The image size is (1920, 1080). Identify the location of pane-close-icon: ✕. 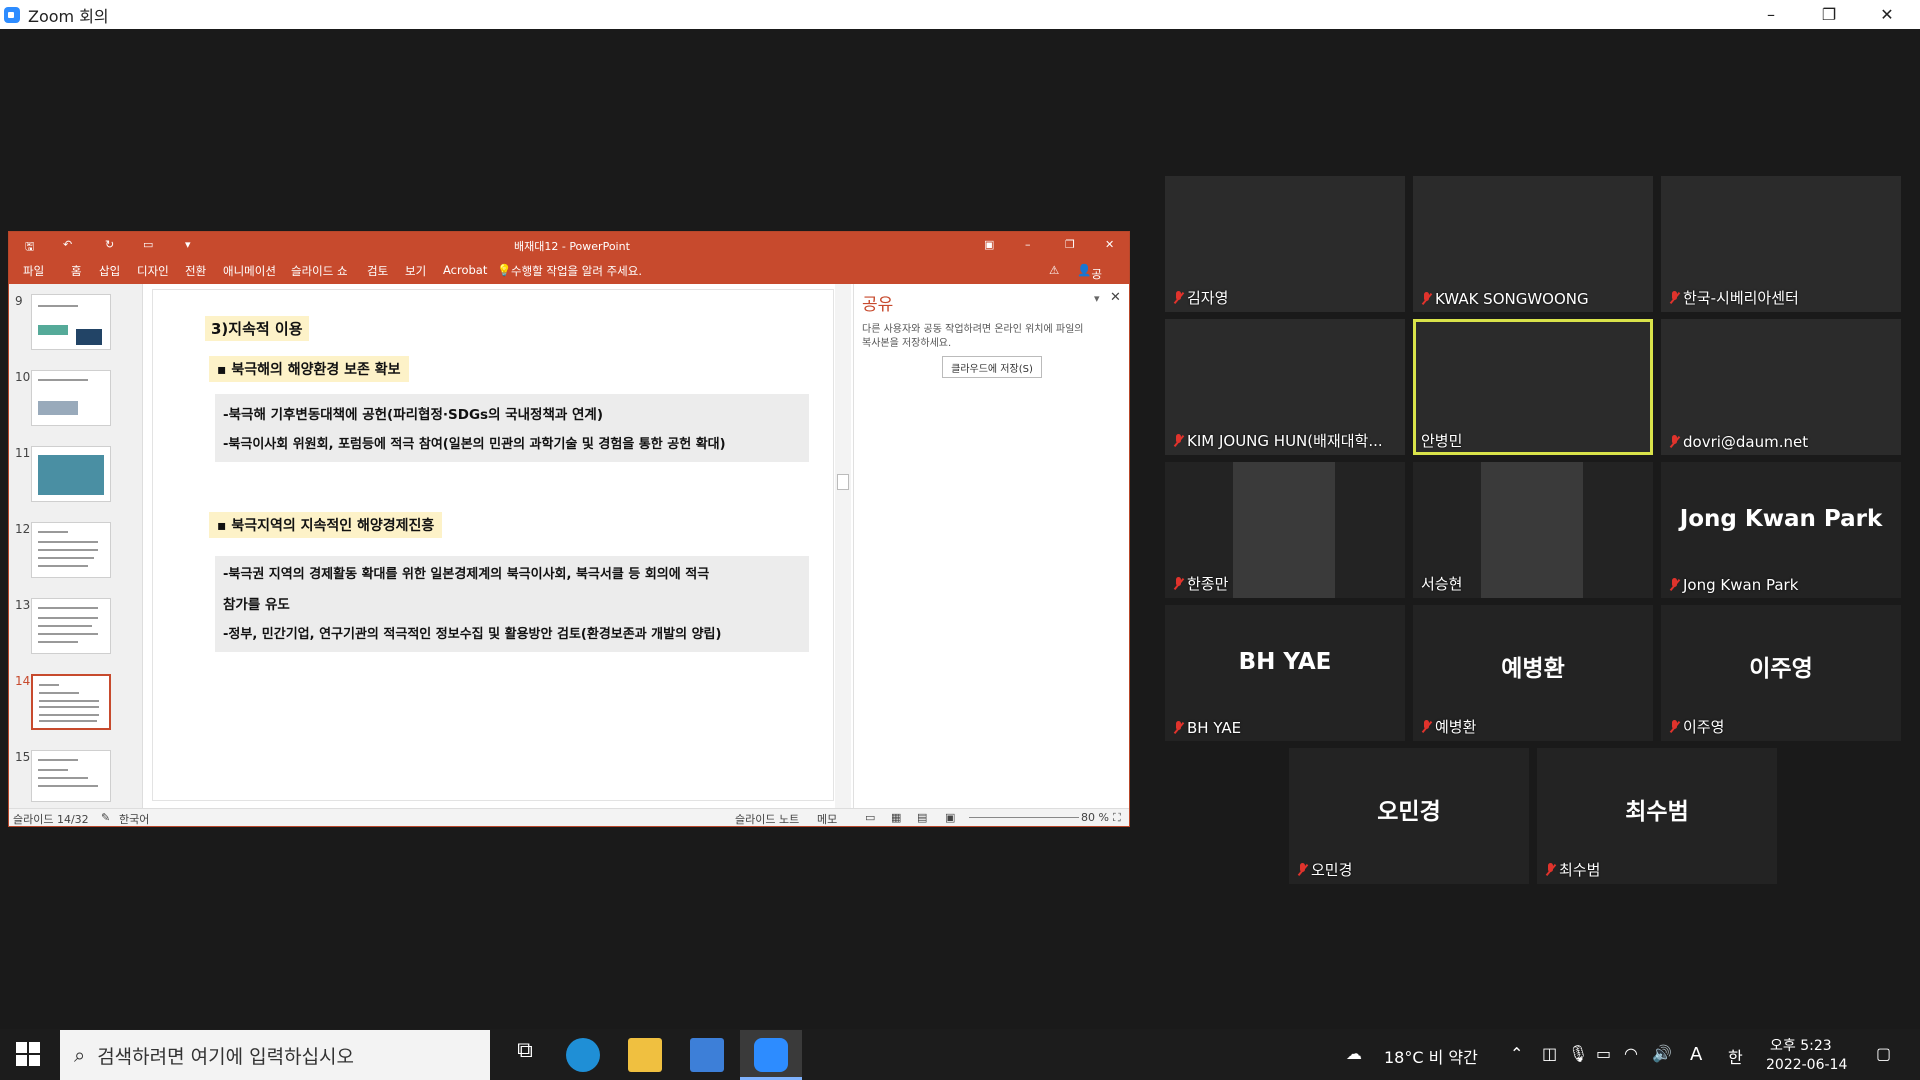
(1115, 297).